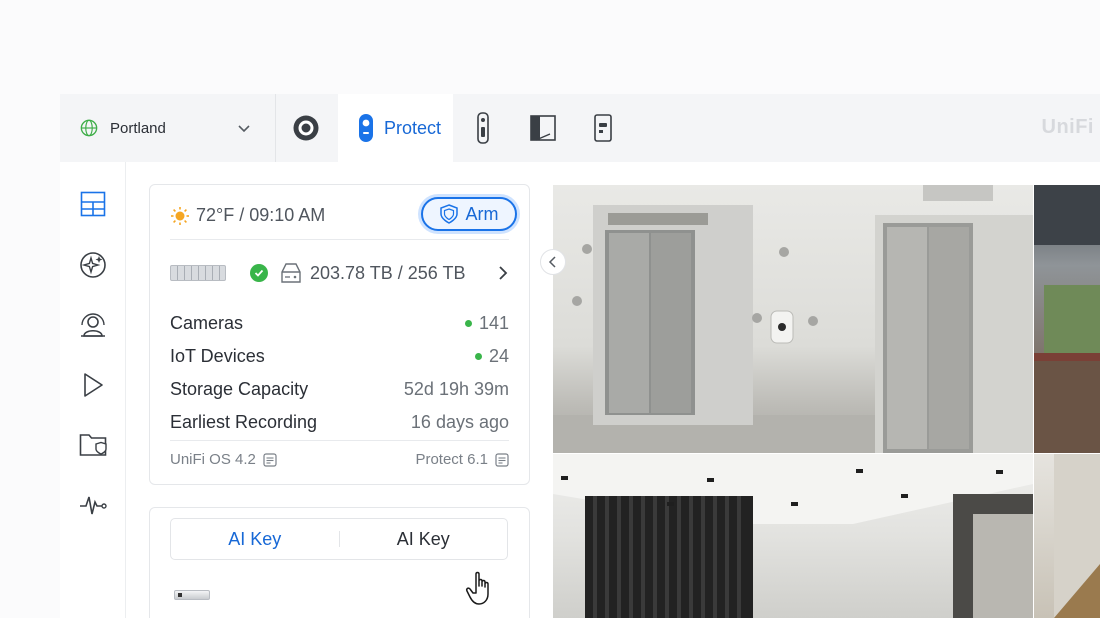 This screenshot has height=618, width=1100. Describe the element at coordinates (198, 273) in the screenshot. I see `nvr-device-icon` at that location.